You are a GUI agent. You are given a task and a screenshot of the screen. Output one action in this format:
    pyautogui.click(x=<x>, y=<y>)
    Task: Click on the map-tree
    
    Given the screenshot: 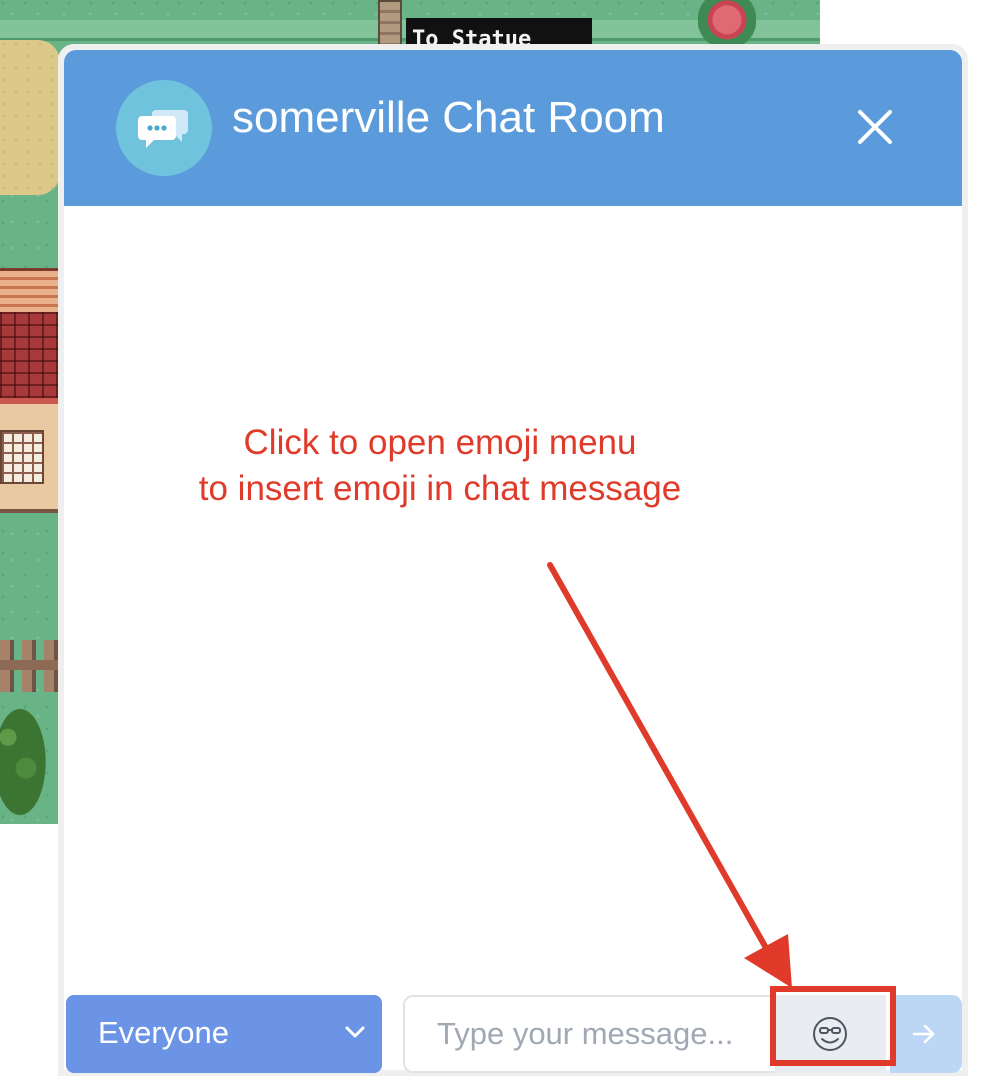 What is the action you would take?
    pyautogui.click(x=25, y=762)
    